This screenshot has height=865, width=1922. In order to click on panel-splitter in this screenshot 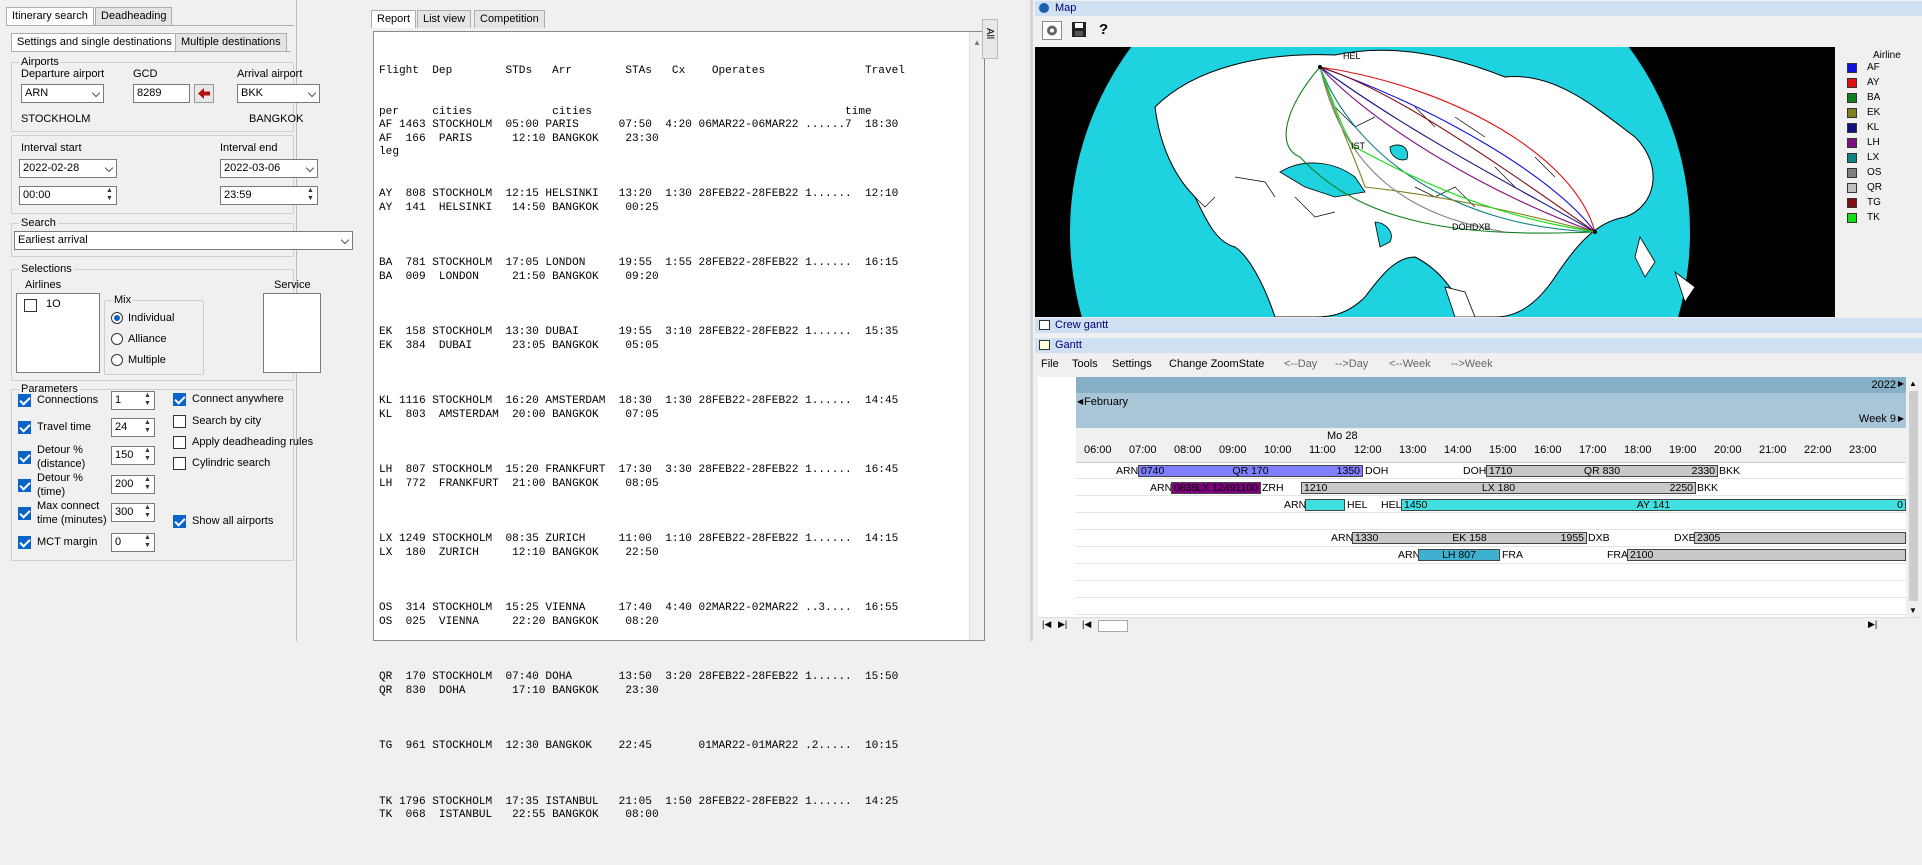, I will do `click(1031, 320)`.